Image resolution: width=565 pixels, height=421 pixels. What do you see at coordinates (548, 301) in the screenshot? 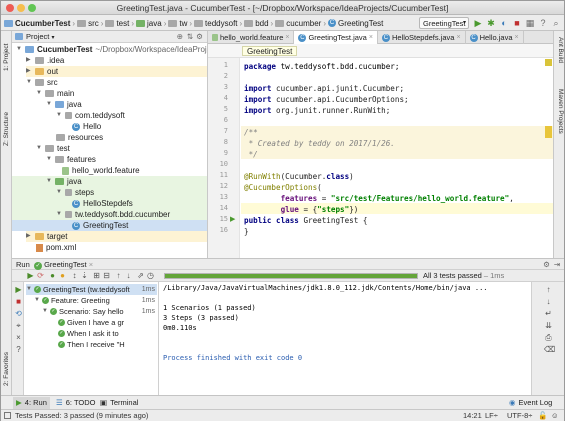
I see `down-stack-icon: ↓` at bounding box center [548, 301].